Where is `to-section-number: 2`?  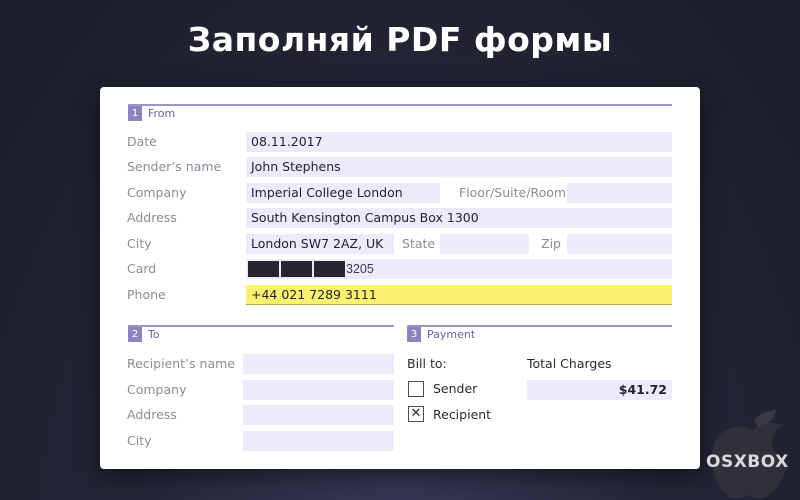 to-section-number: 2 is located at coordinates (135, 334).